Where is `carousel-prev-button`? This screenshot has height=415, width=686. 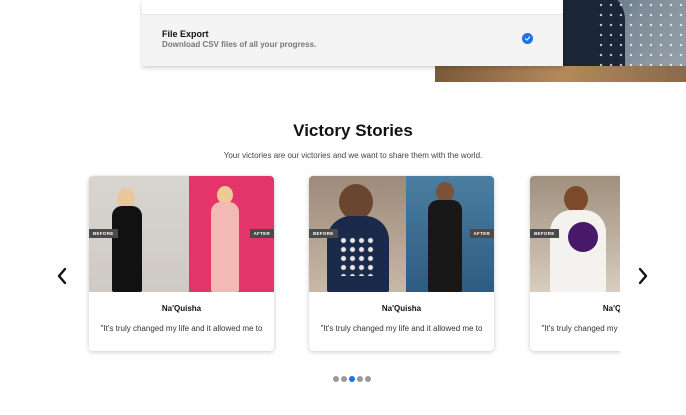
carousel-prev-button is located at coordinates (62, 276).